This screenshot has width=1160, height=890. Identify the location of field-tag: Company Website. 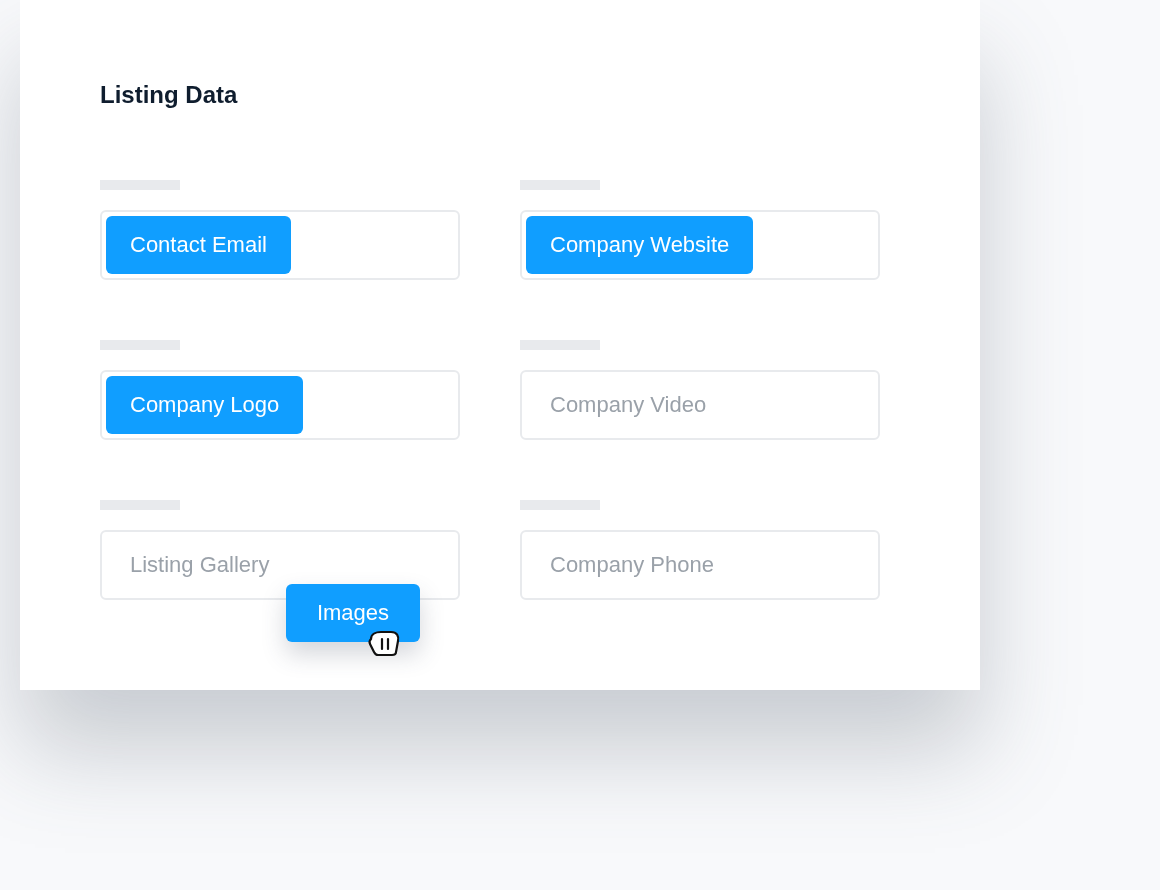
(640, 245).